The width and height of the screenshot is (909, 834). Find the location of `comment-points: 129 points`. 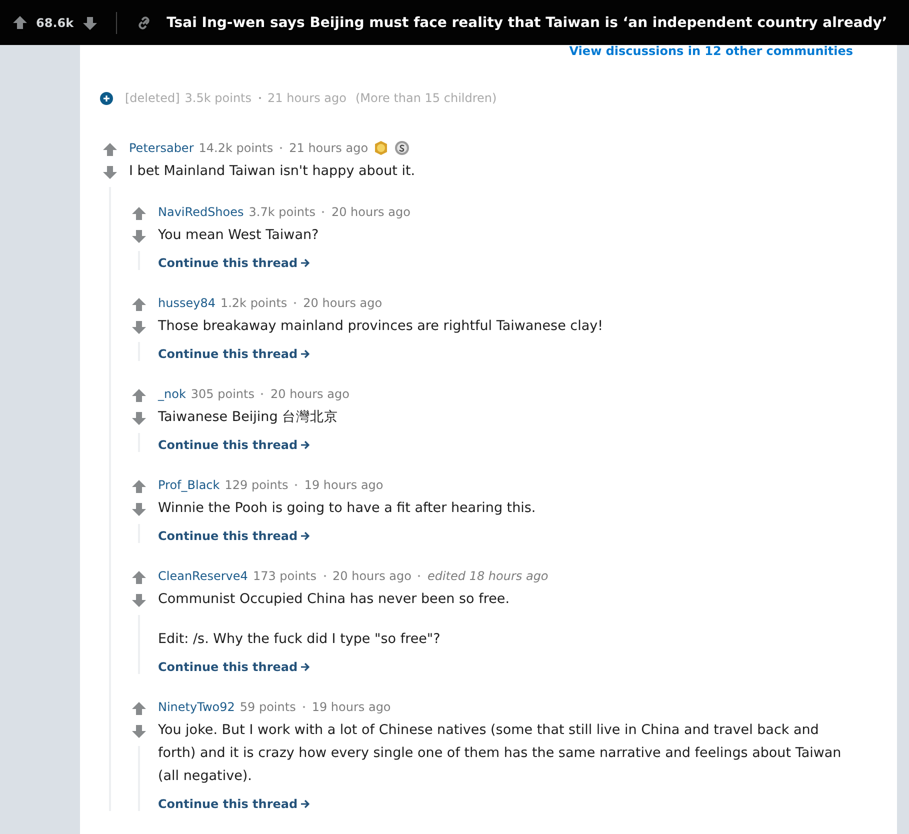

comment-points: 129 points is located at coordinates (256, 485).